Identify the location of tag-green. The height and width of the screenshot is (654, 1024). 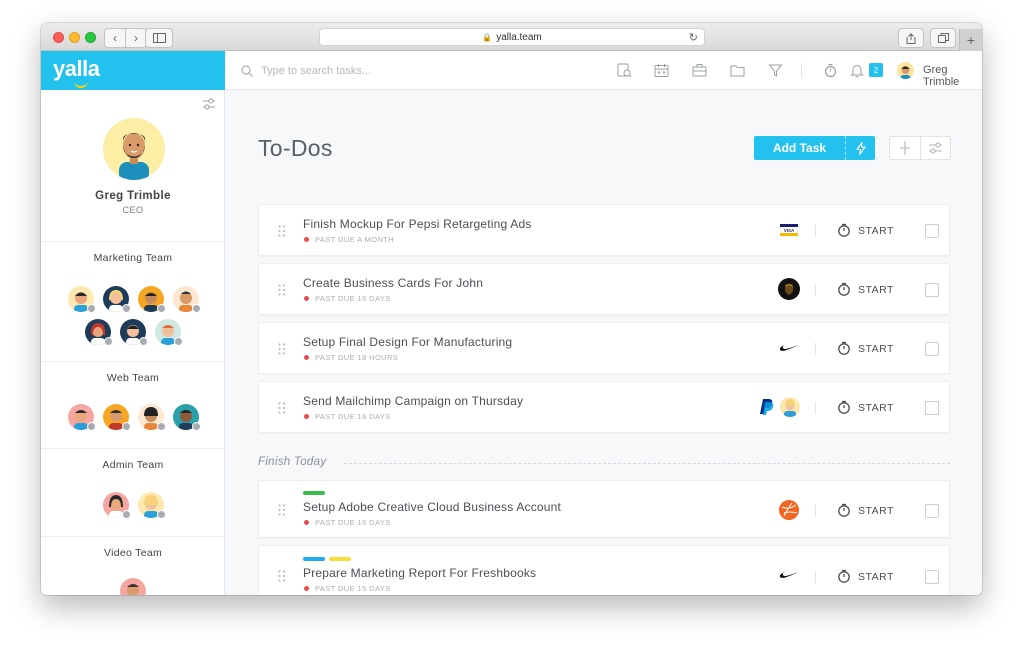
(314, 493).